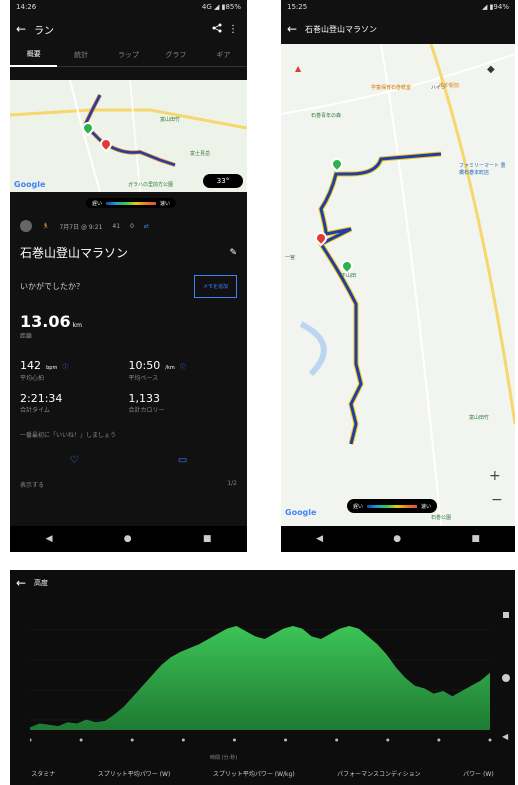 The width and height of the screenshot is (518, 785). What do you see at coordinates (52, 368) in the screenshot?
I see `hr-unit: bpm` at bounding box center [52, 368].